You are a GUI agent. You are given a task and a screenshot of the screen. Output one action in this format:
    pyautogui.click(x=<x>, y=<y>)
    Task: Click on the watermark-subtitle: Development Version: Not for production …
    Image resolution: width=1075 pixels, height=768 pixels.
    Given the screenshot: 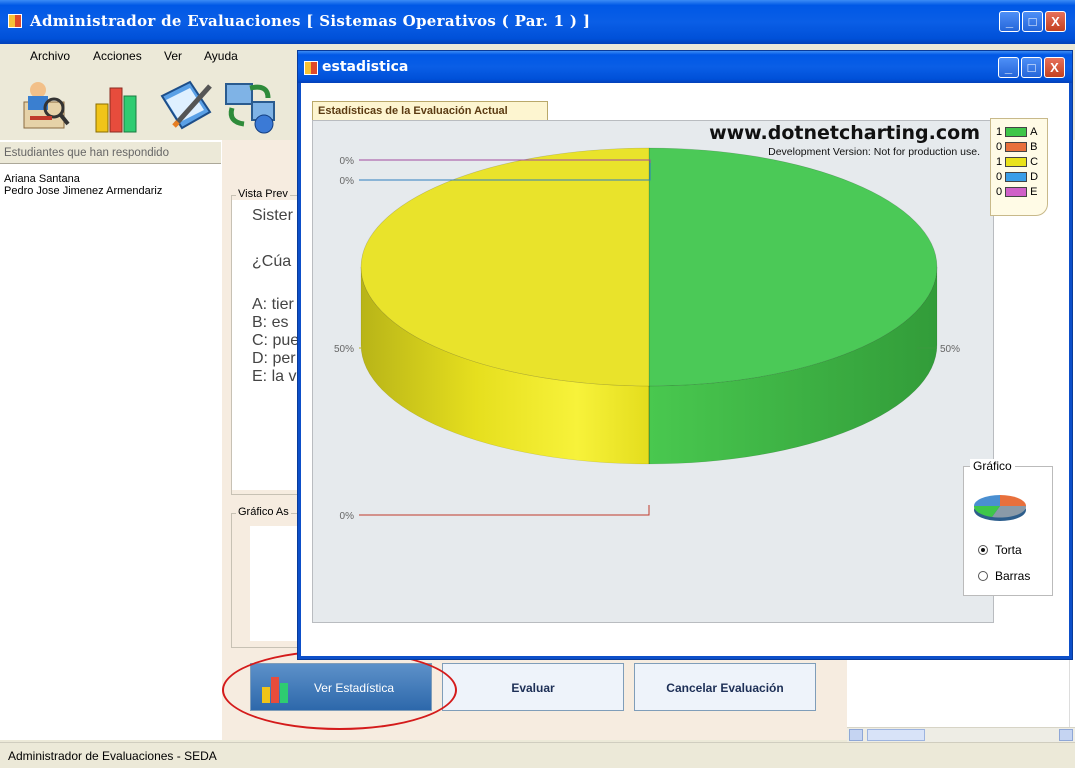 What is the action you would take?
    pyautogui.click(x=874, y=152)
    